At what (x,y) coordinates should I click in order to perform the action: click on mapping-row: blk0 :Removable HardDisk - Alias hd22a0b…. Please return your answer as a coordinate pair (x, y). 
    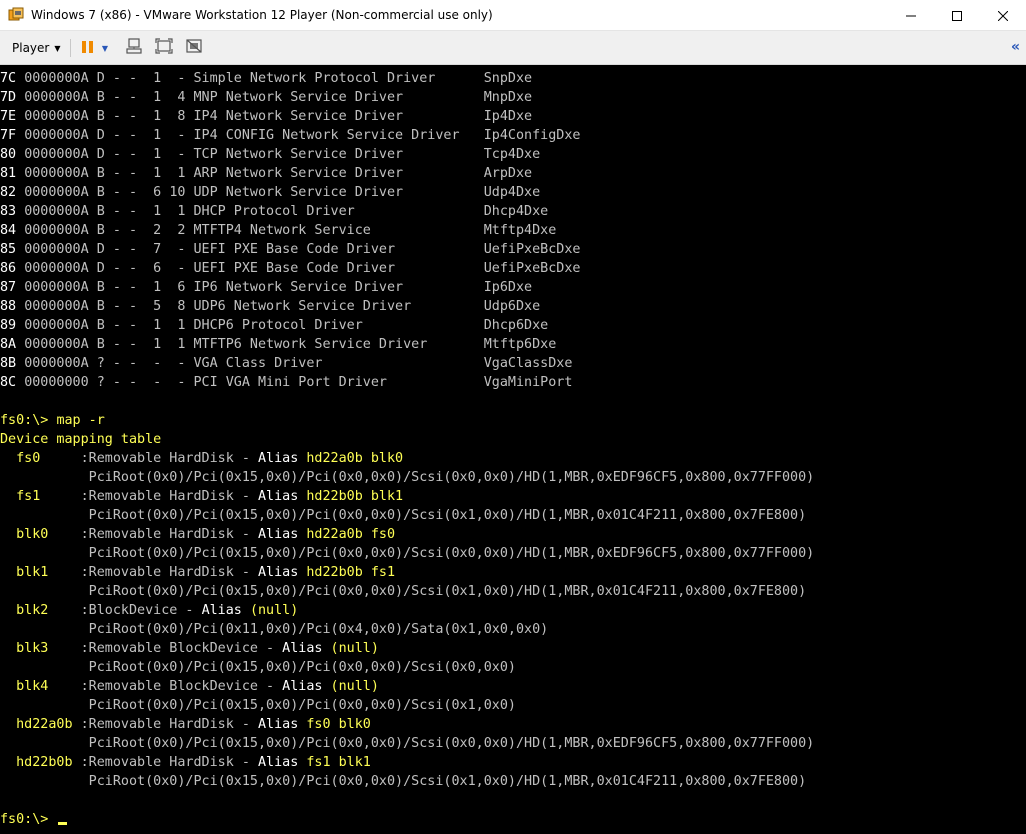
    Looking at the image, I should click on (407, 534).